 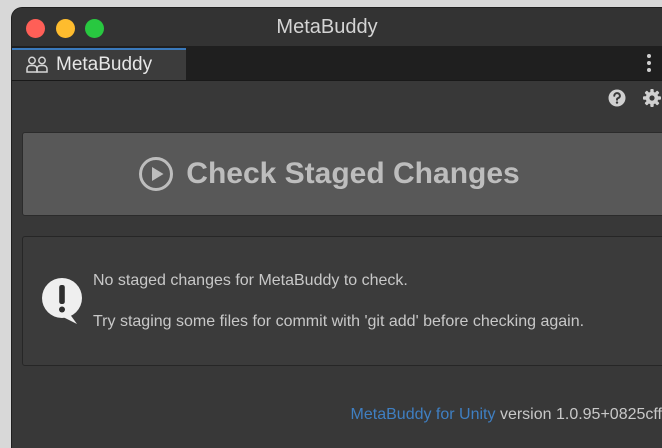 I want to click on exclamation-bubble-icon, so click(x=62, y=301).